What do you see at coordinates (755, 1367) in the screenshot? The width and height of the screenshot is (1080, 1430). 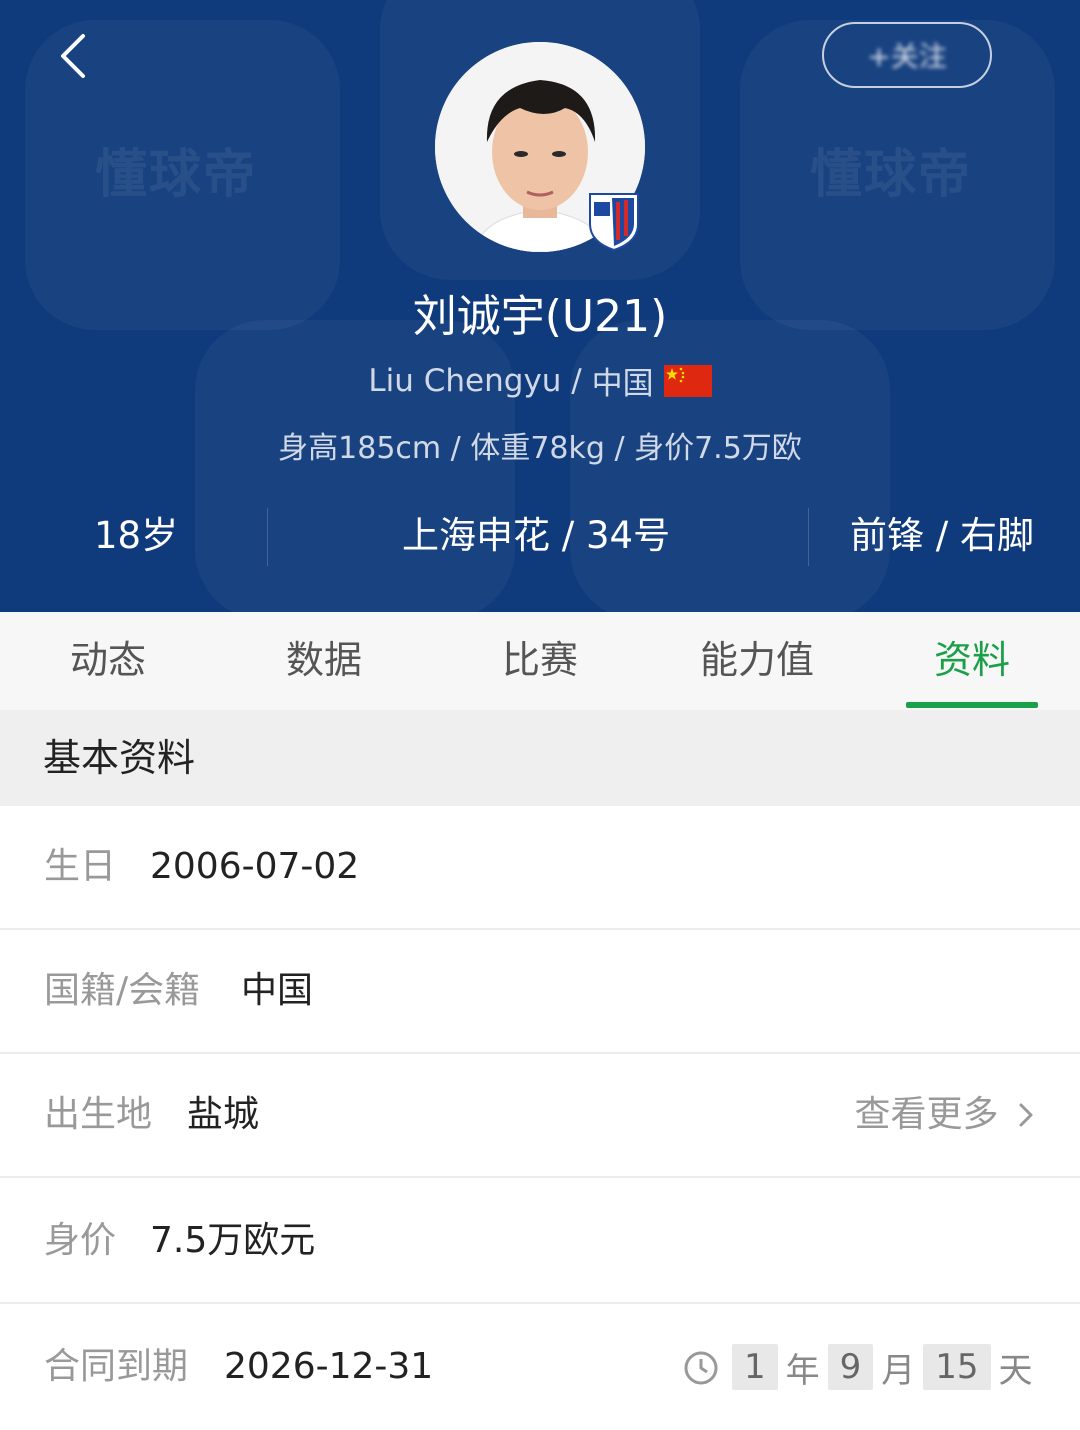 I see `countdown-years: 1` at bounding box center [755, 1367].